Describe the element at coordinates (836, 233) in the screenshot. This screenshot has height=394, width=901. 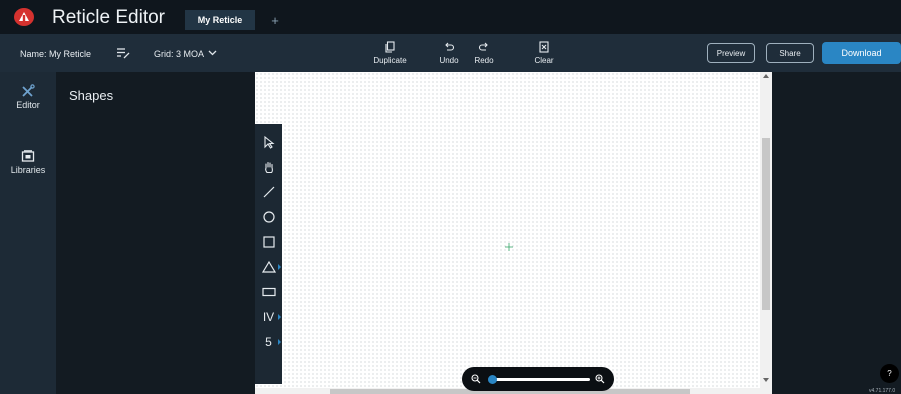
I see `right-panel` at that location.